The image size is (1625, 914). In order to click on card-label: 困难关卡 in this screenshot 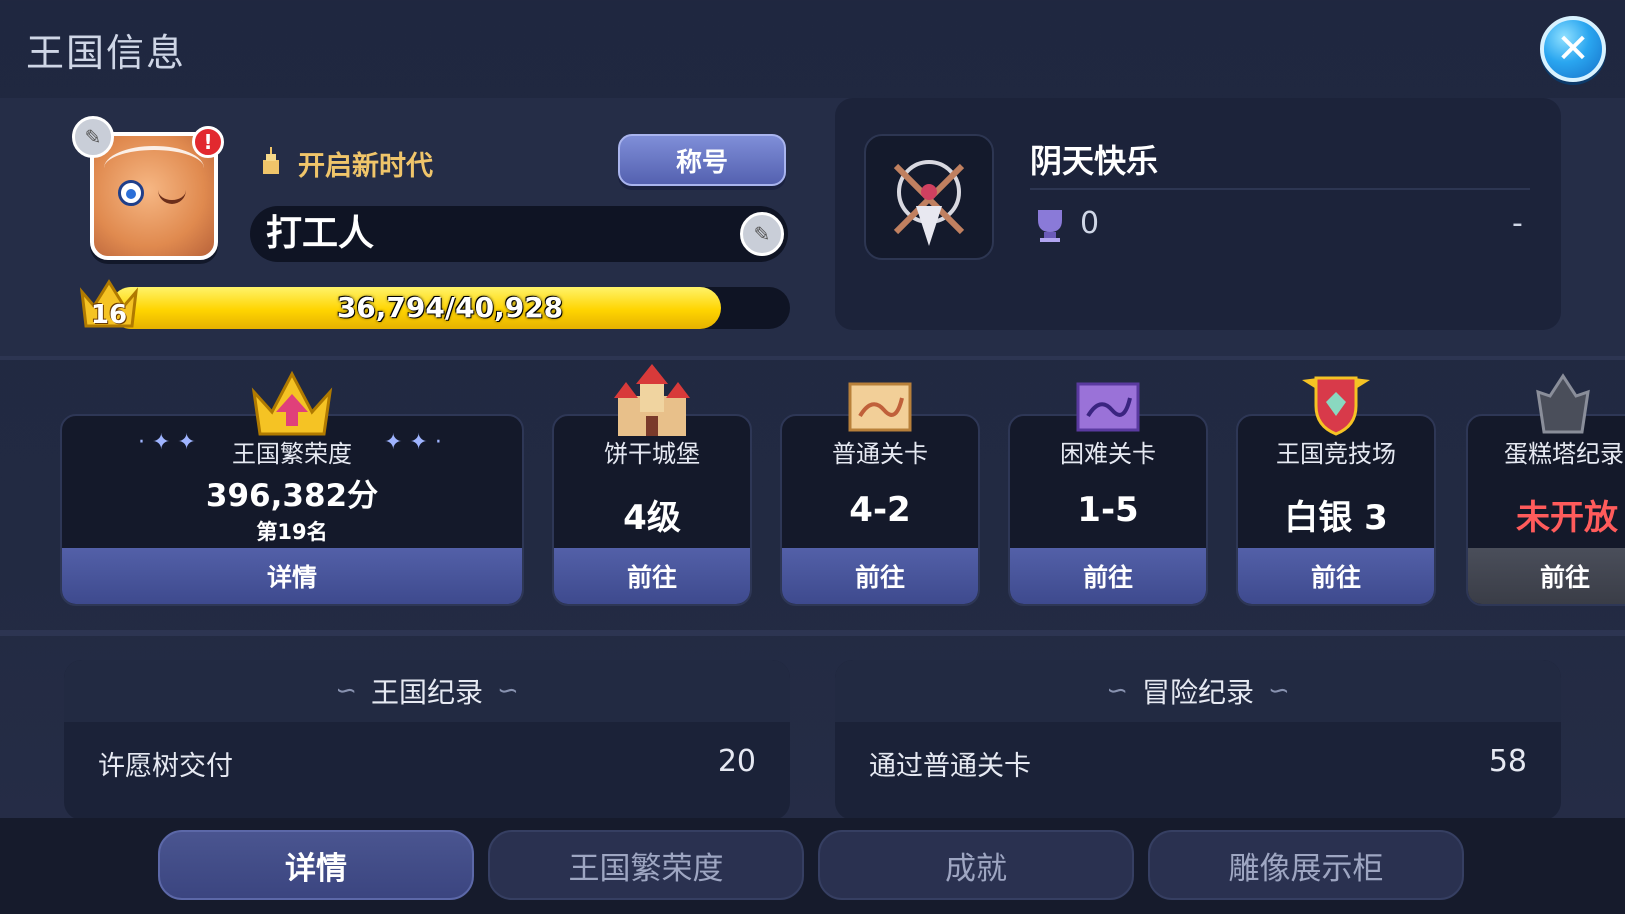, I will do `click(1108, 454)`.